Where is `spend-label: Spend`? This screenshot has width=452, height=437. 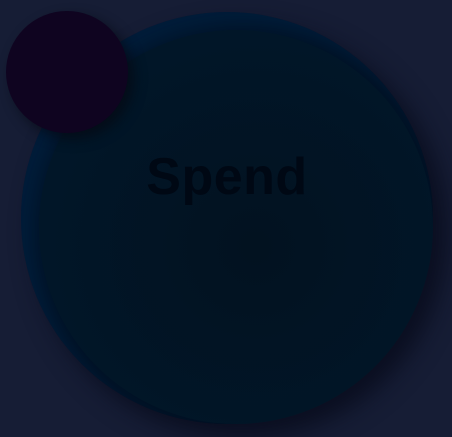 spend-label: Spend is located at coordinates (227, 177).